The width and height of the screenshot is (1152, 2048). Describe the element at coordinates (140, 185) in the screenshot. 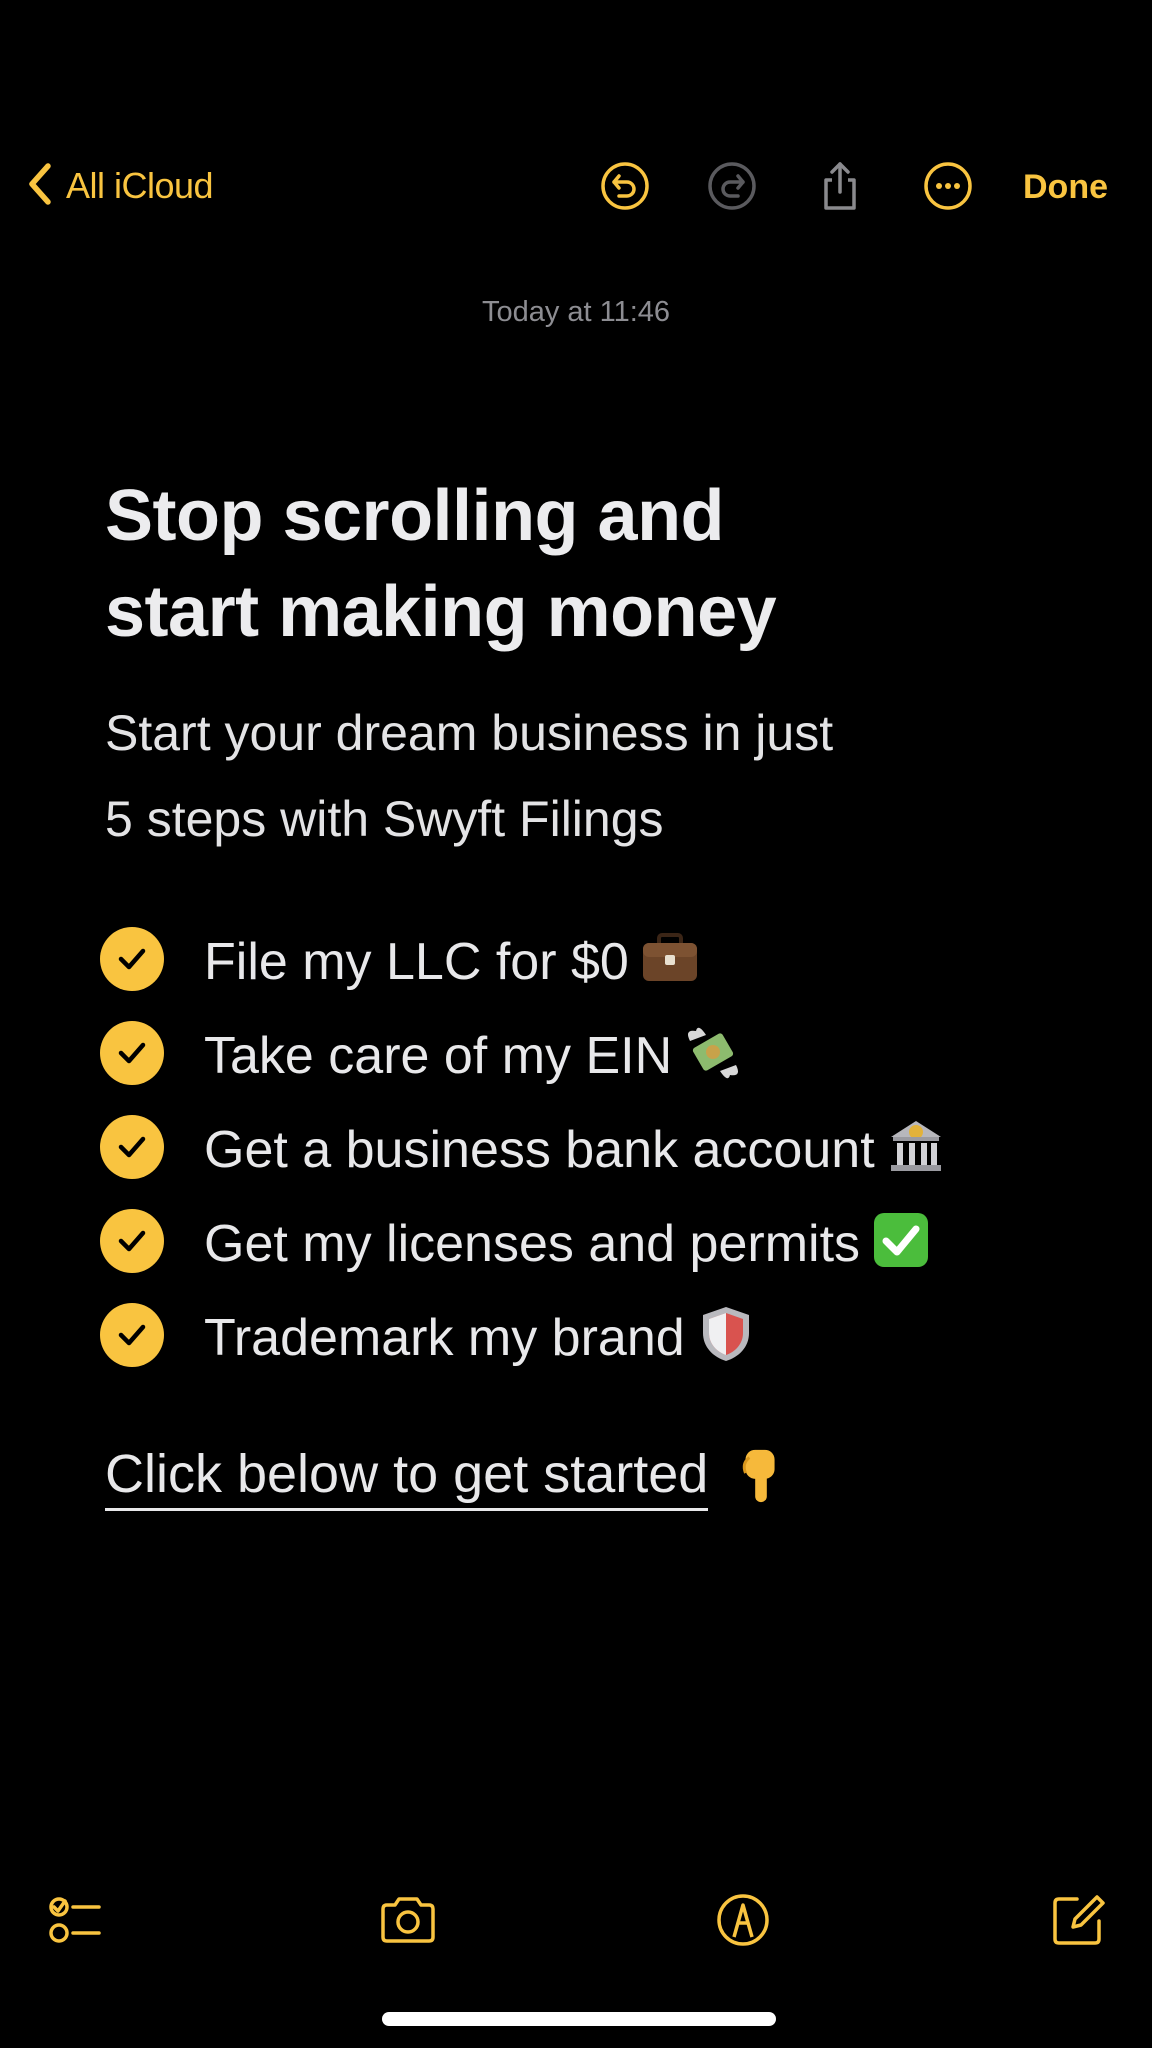

I see `back-button-label: All iCloud` at that location.